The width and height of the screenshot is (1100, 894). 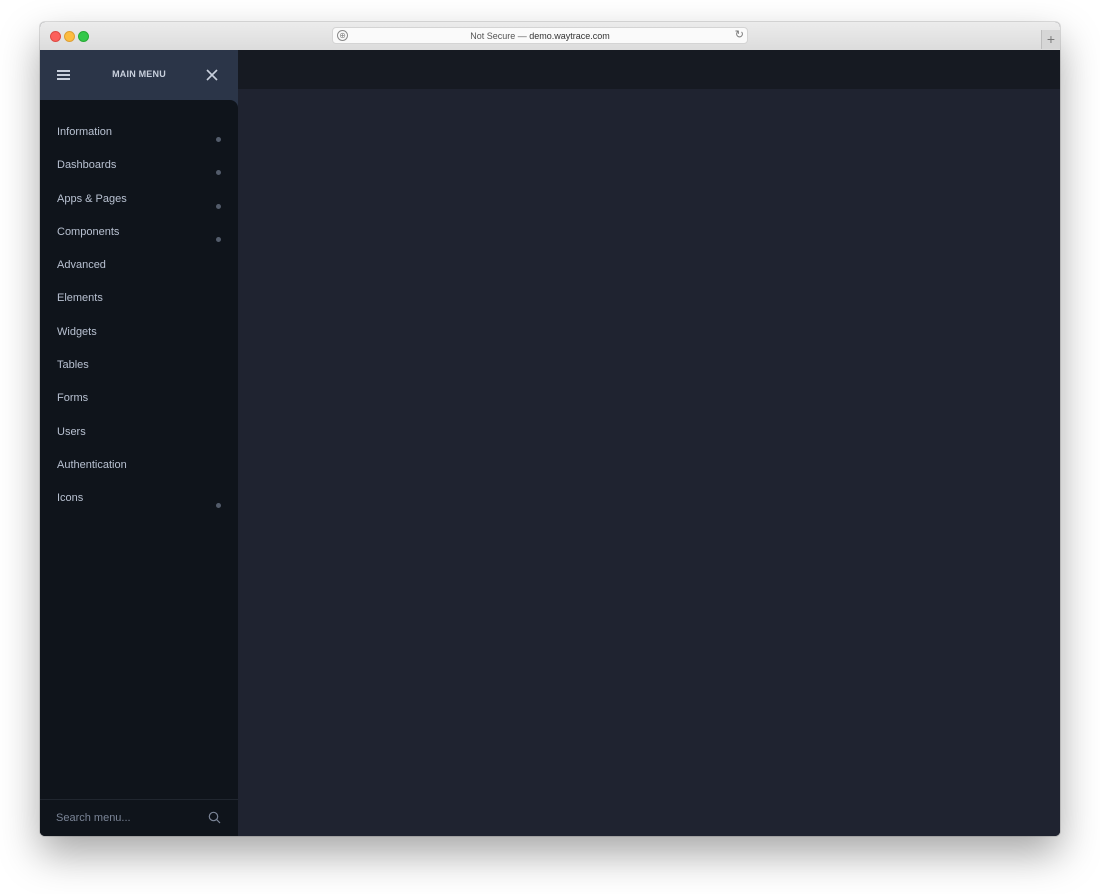 What do you see at coordinates (569, 36) in the screenshot?
I see `url-host: demo.waytrace.com` at bounding box center [569, 36].